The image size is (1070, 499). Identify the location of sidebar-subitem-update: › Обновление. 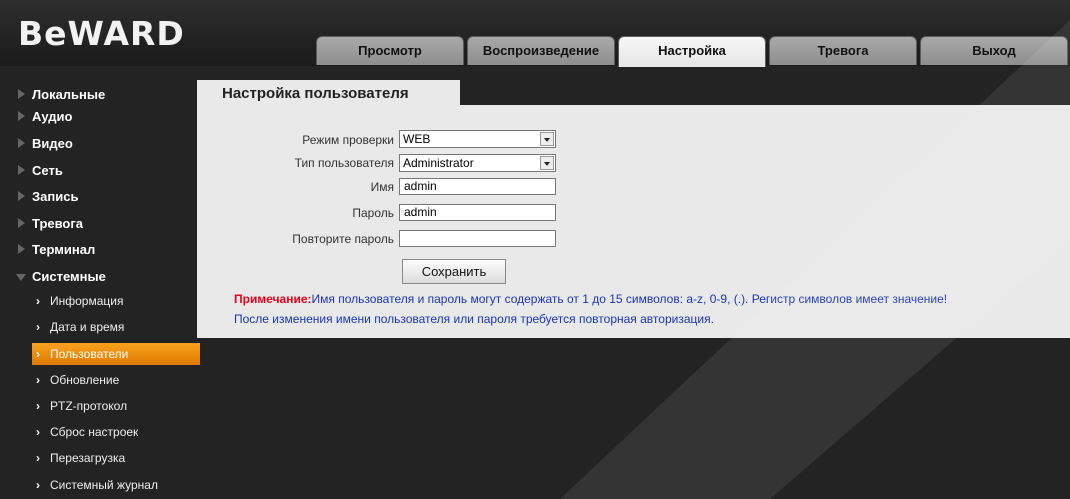
(116, 380).